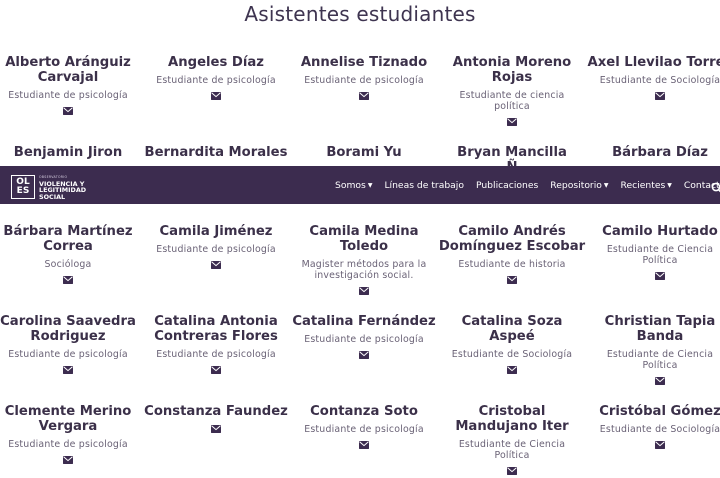 This screenshot has width=720, height=478. Describe the element at coordinates (216, 329) in the screenshot. I see `person-name: Catalina Antonia Contreras Flores` at that location.